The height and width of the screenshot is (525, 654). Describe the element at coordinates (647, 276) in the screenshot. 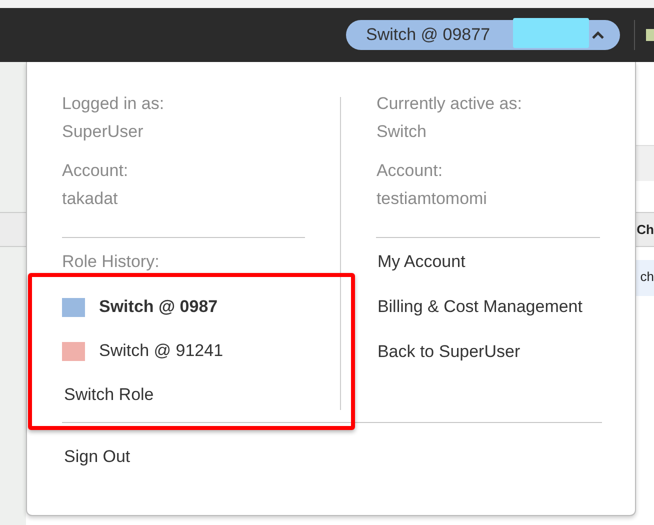

I see `table-cell: ch` at that location.